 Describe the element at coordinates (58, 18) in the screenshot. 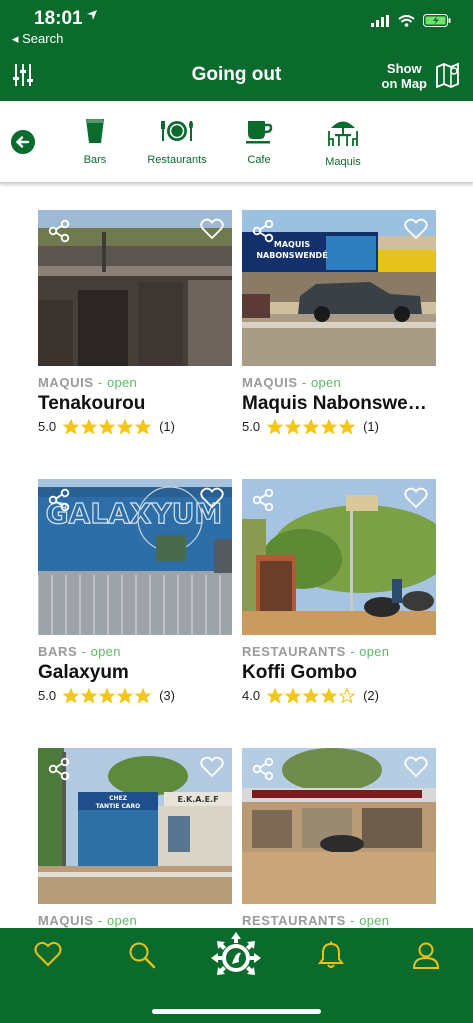

I see `status-time: 18:01` at that location.